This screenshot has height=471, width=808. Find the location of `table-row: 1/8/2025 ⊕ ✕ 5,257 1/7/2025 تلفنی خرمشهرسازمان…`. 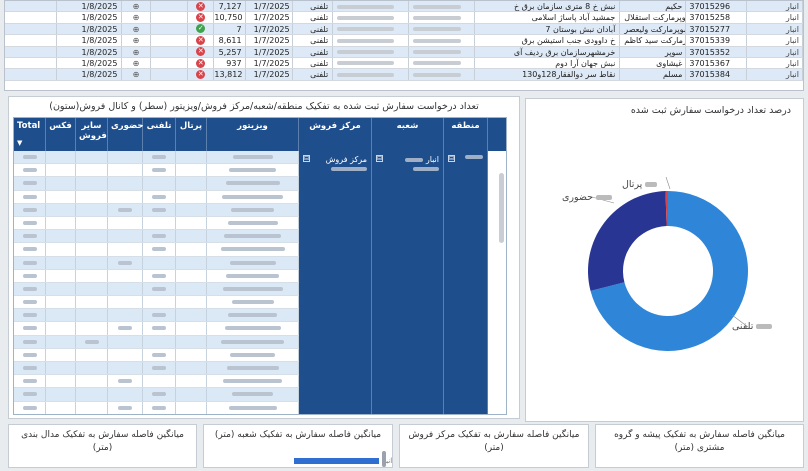

table-row: 1/8/2025 ⊕ ✕ 5,257 1/7/2025 تلفنی خرمشهرسازمان… is located at coordinates (404, 52).